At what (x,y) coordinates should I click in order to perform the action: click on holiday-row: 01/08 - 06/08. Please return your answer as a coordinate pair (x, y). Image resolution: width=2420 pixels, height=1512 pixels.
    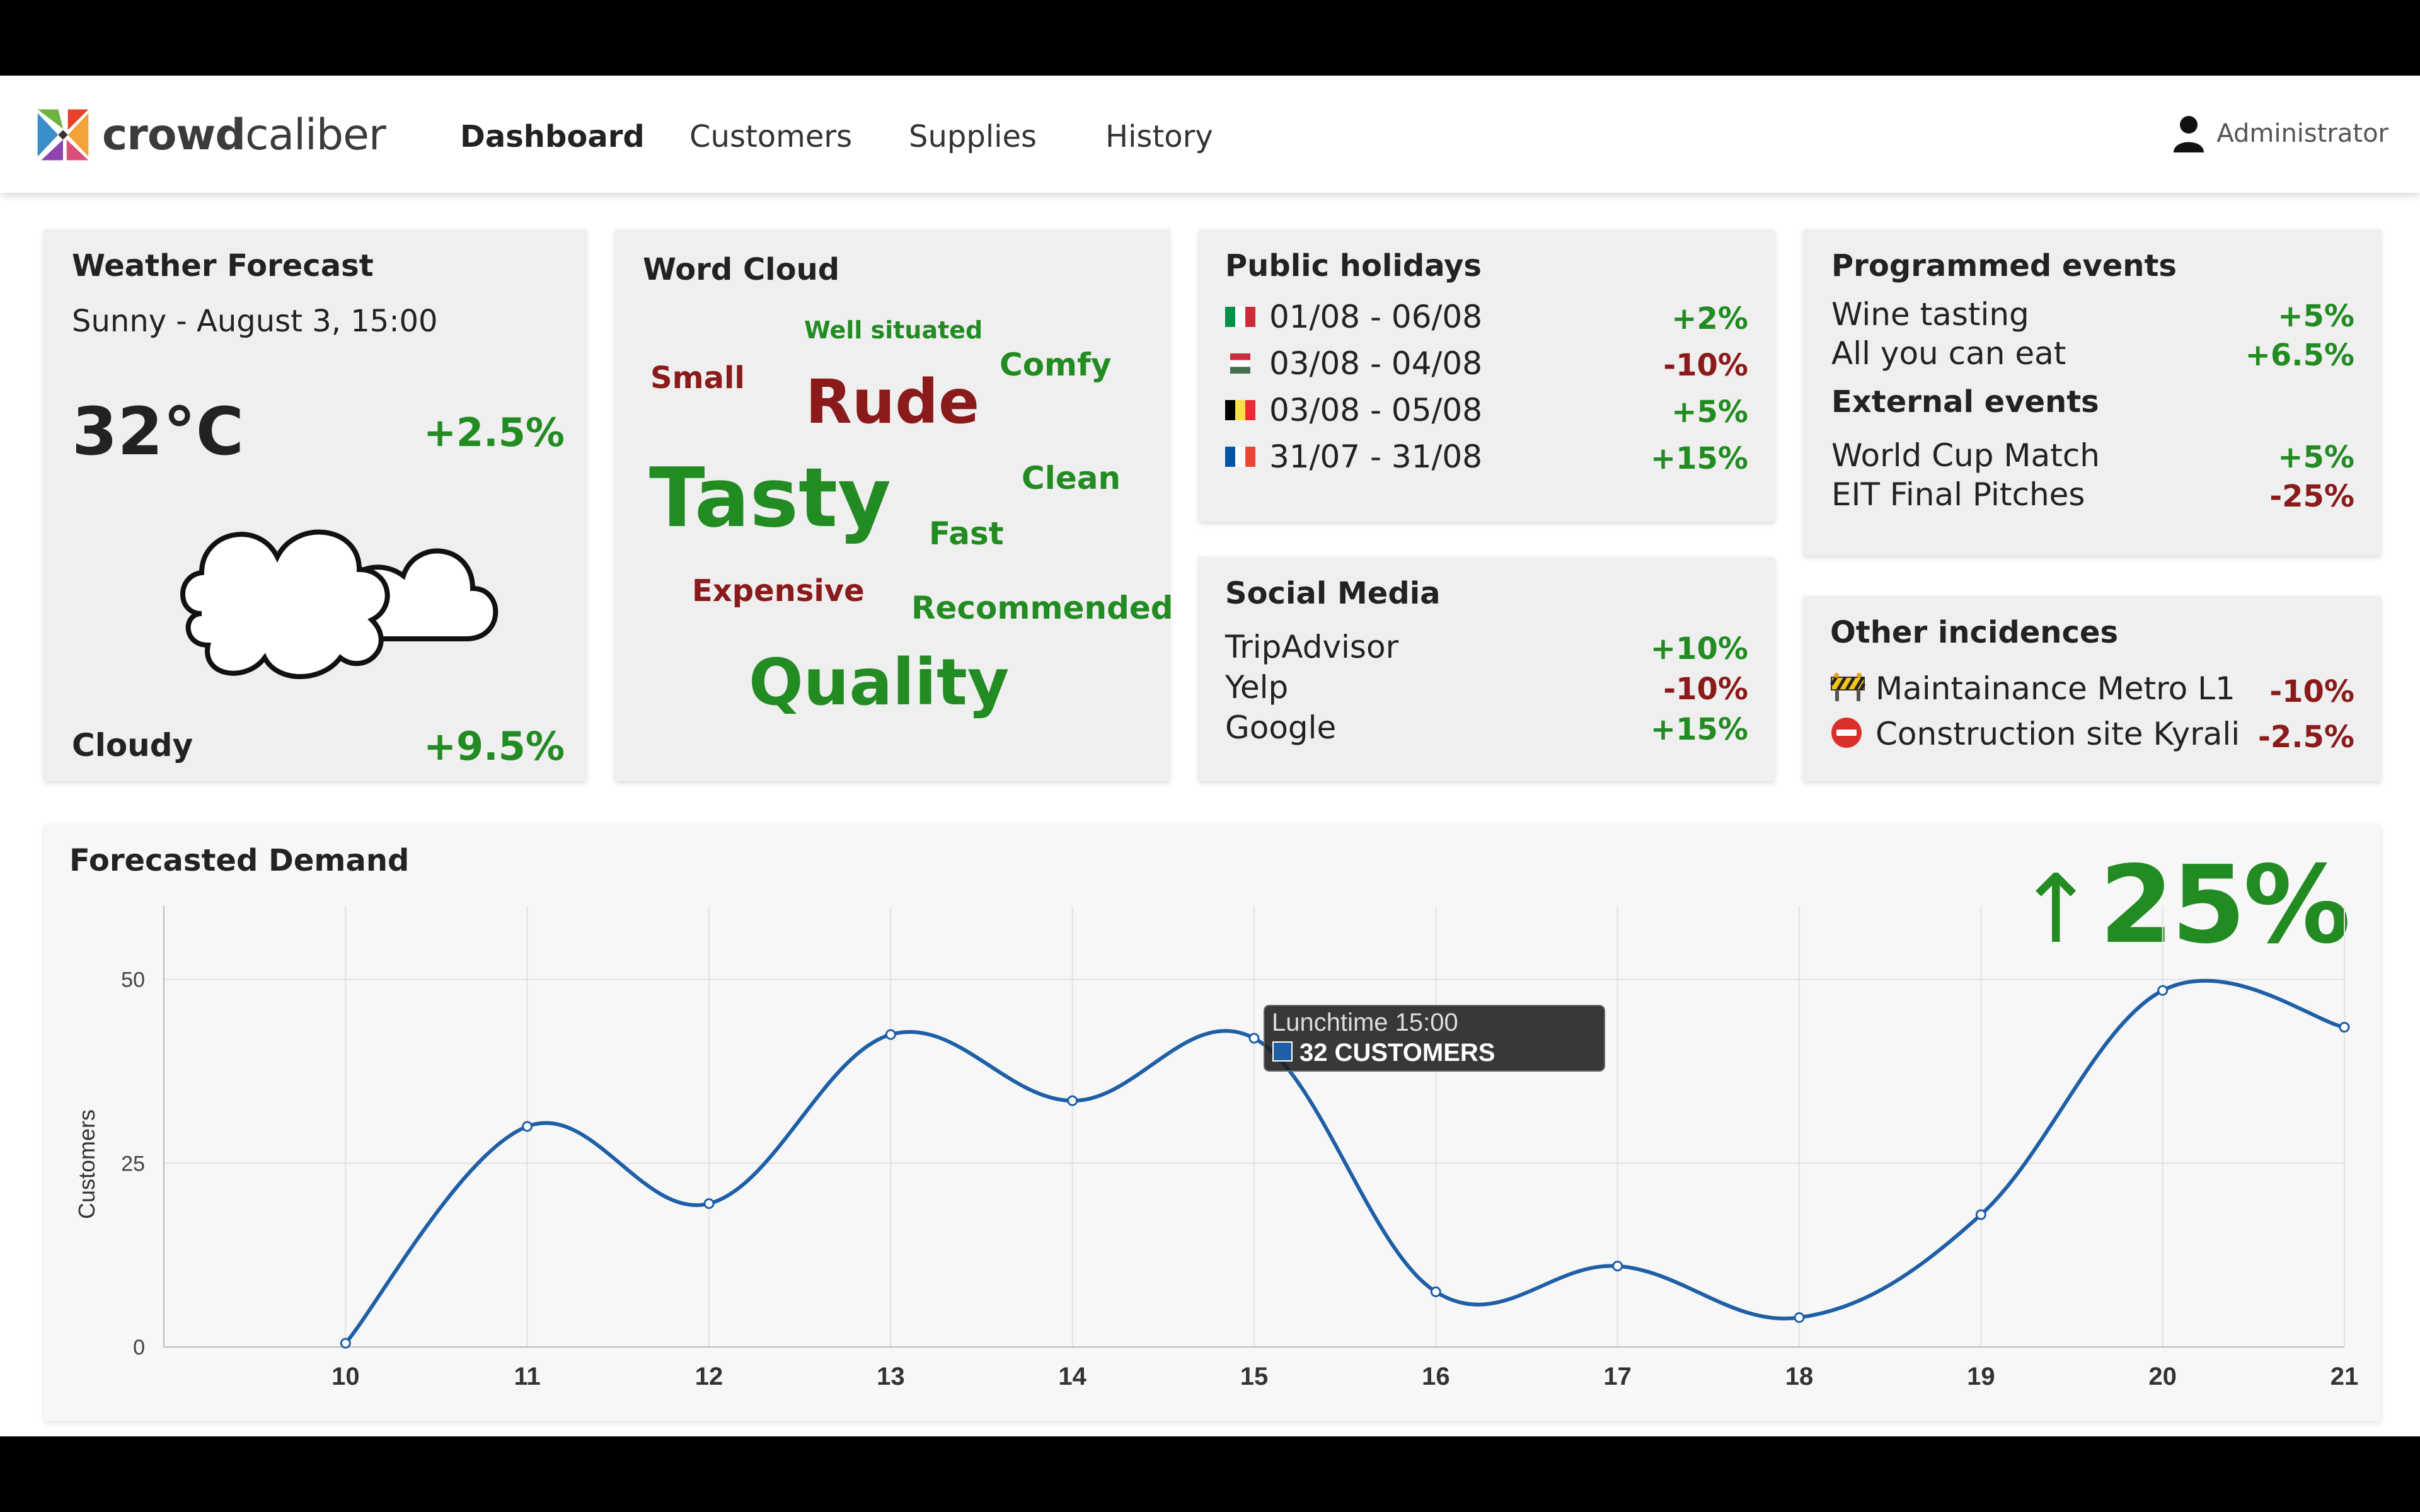
    Looking at the image, I should click on (1354, 317).